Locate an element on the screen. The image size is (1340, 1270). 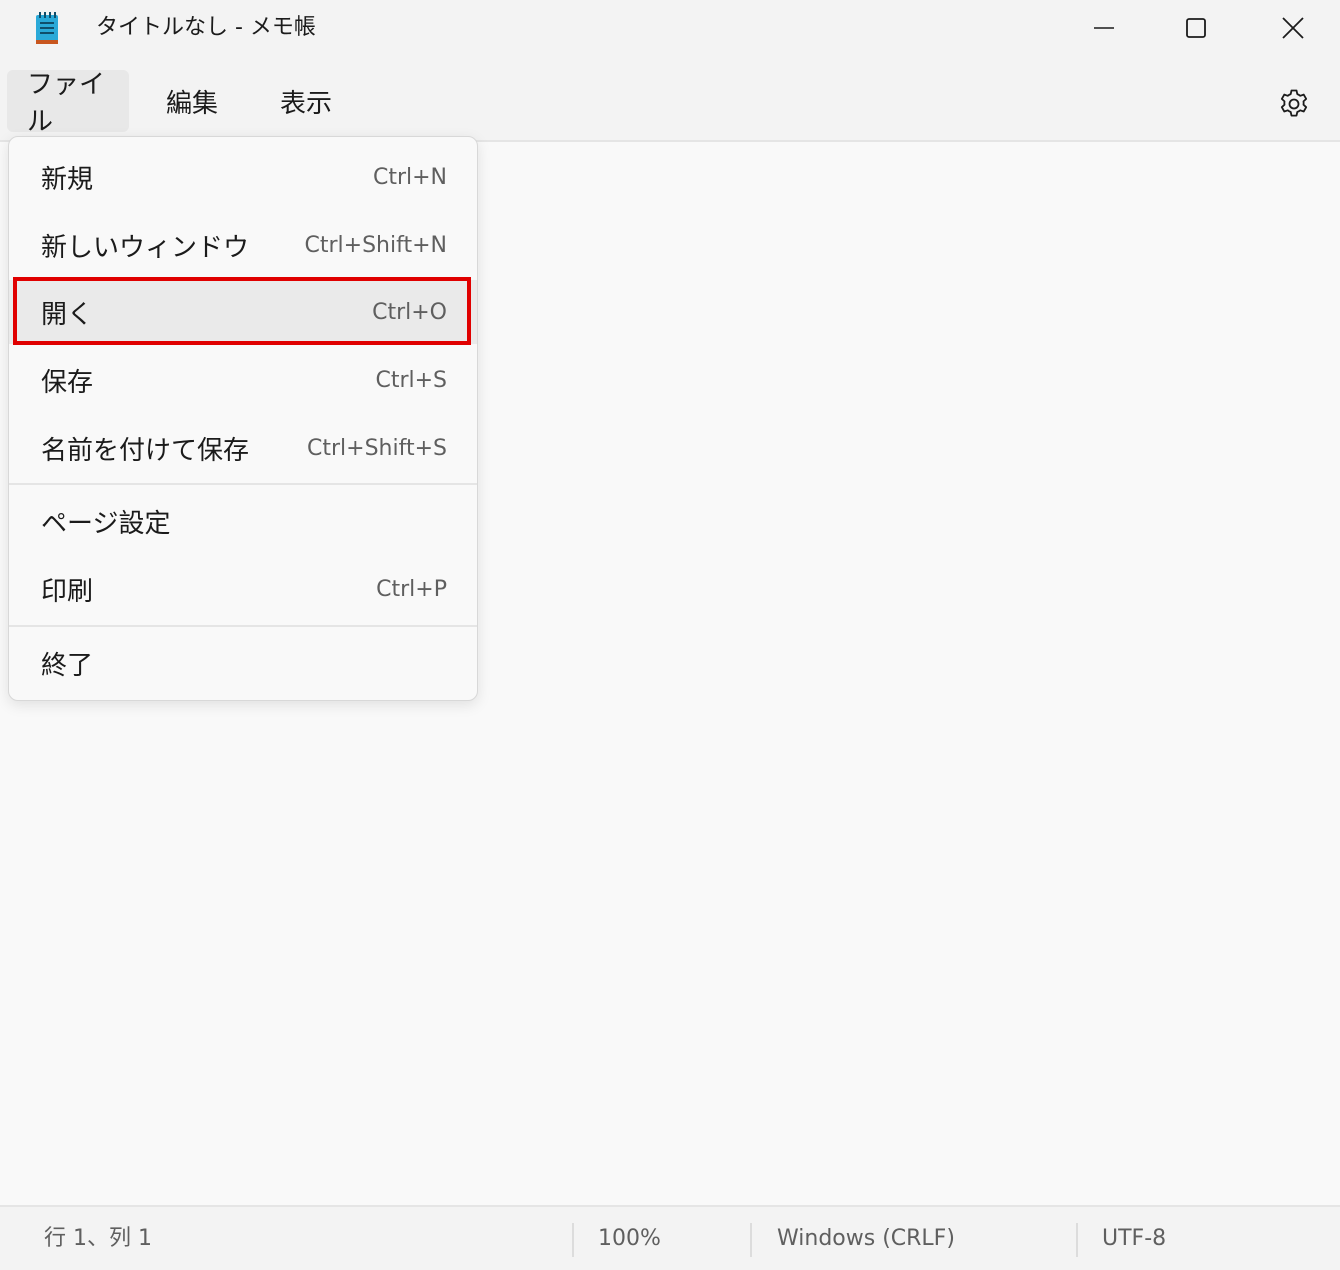
menu-item-new: 新規 Ctrl+N is located at coordinates (243, 177).